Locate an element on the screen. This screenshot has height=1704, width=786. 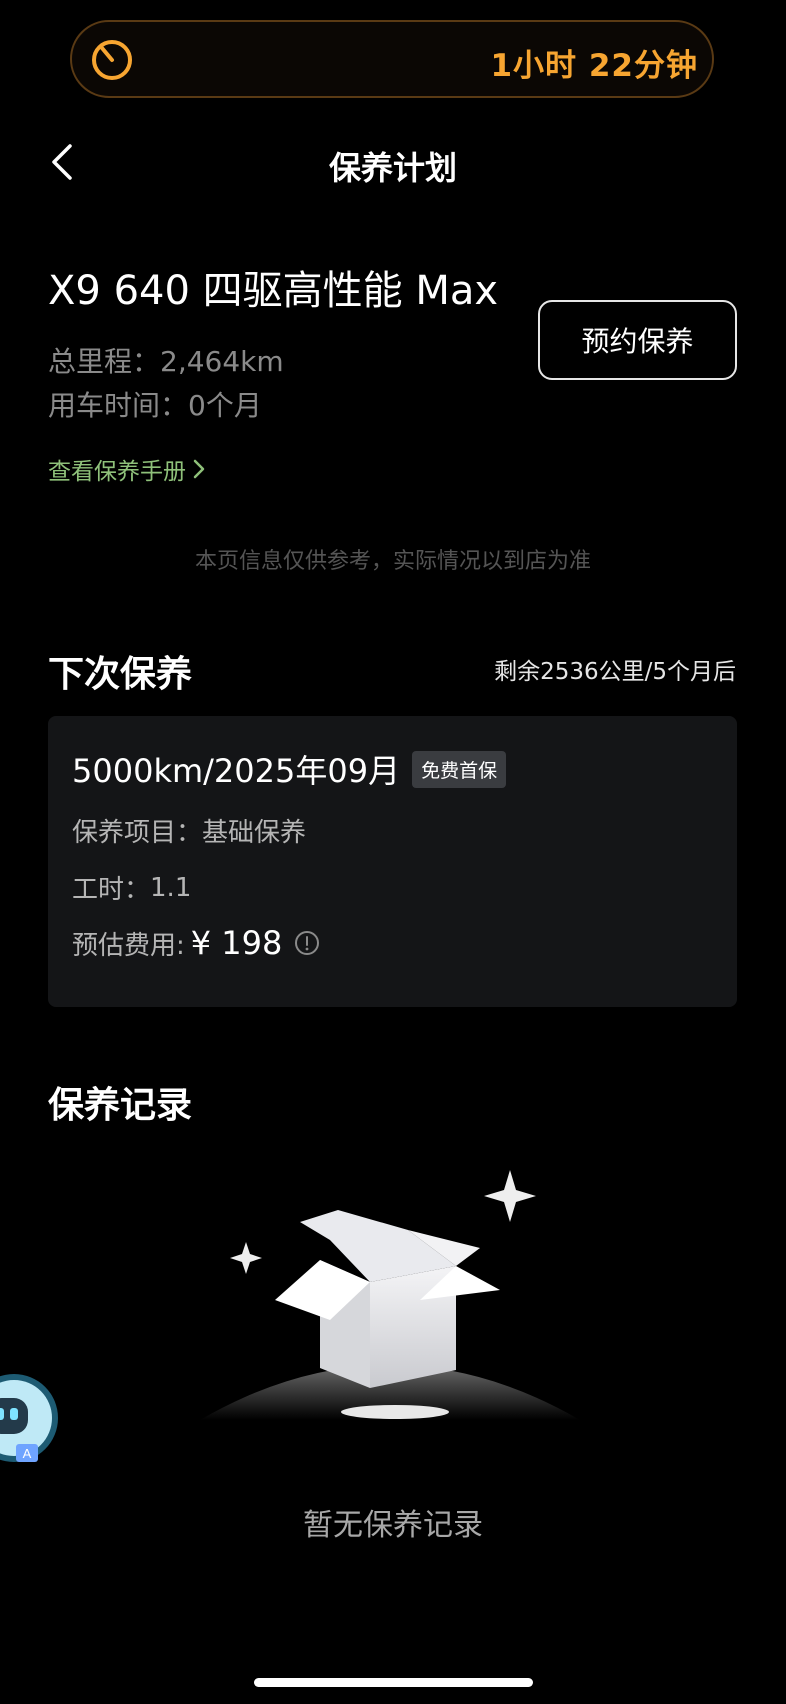
empty-box-illustration is located at coordinates (390, 1295).